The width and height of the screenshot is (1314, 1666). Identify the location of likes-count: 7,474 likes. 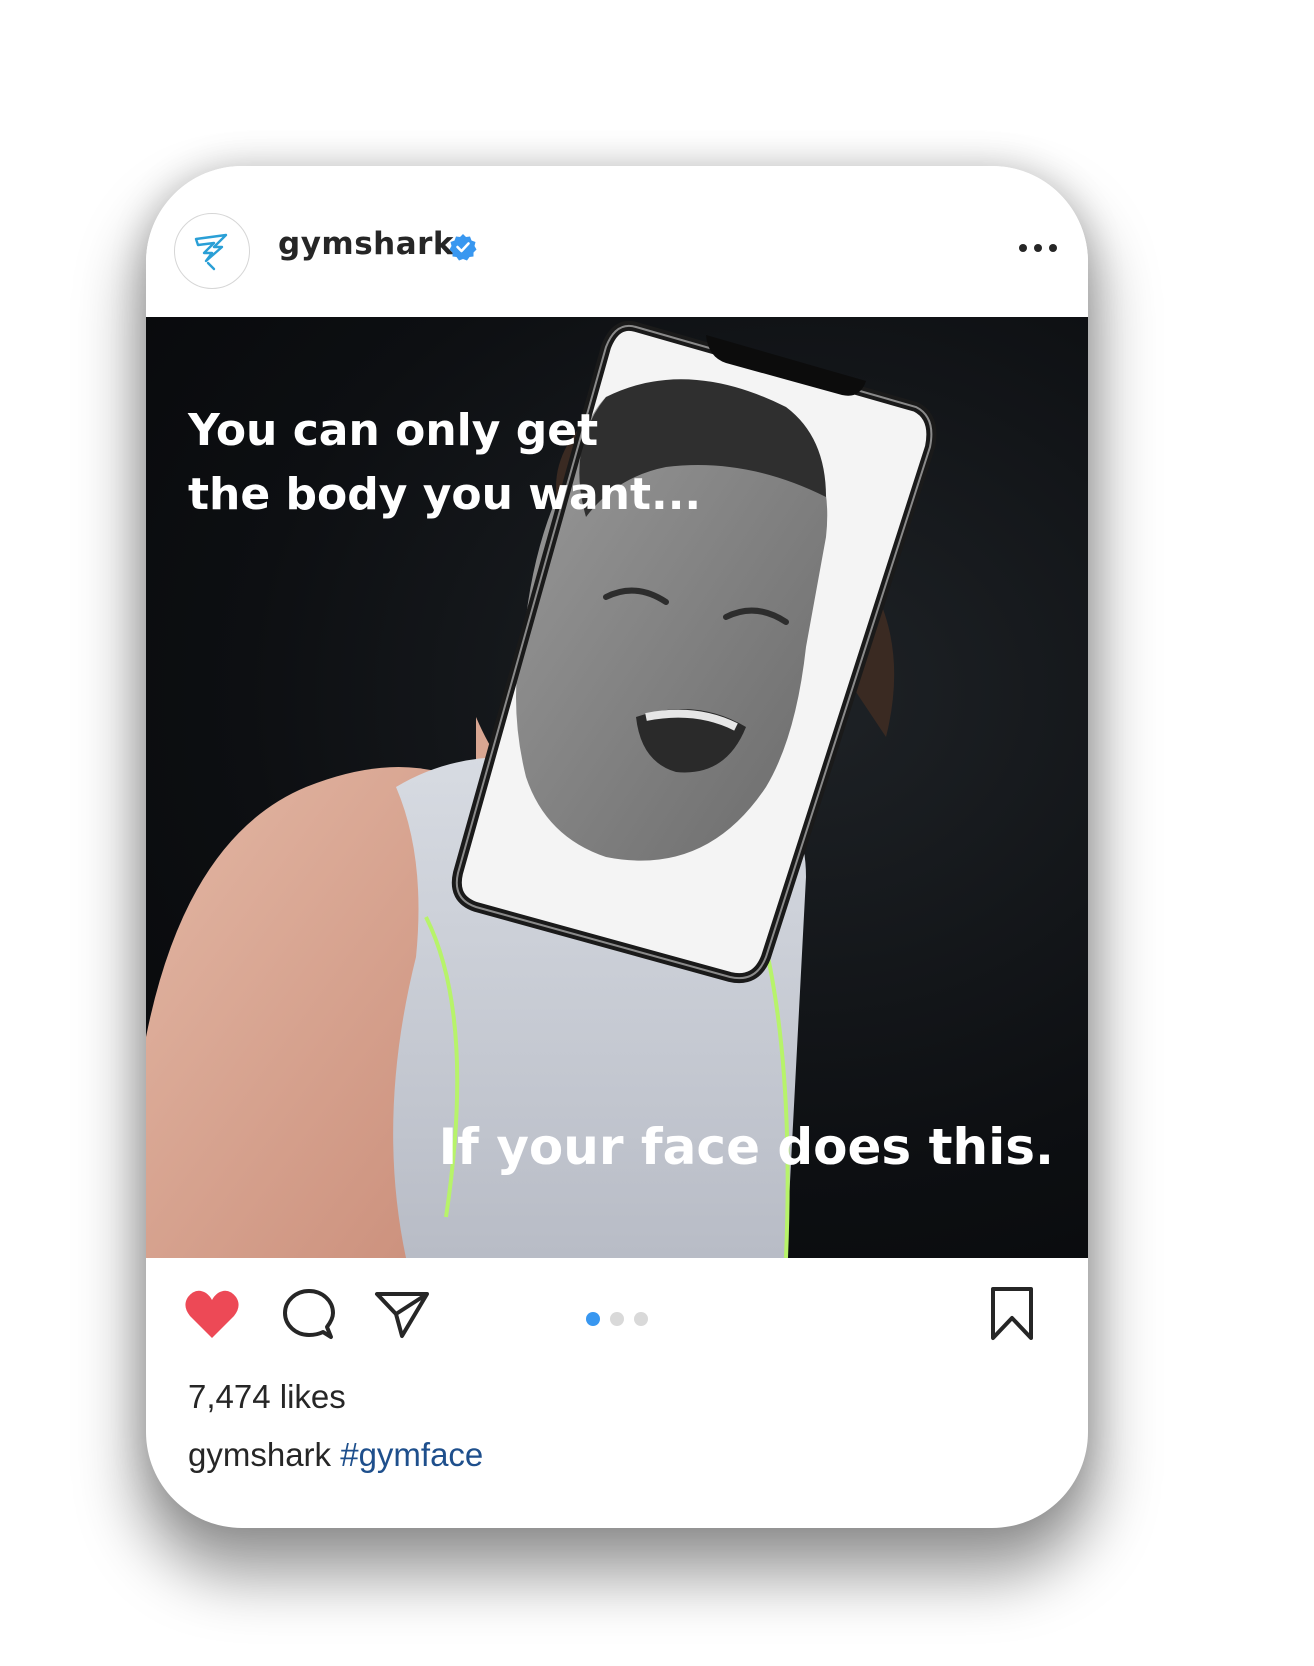
(267, 1397).